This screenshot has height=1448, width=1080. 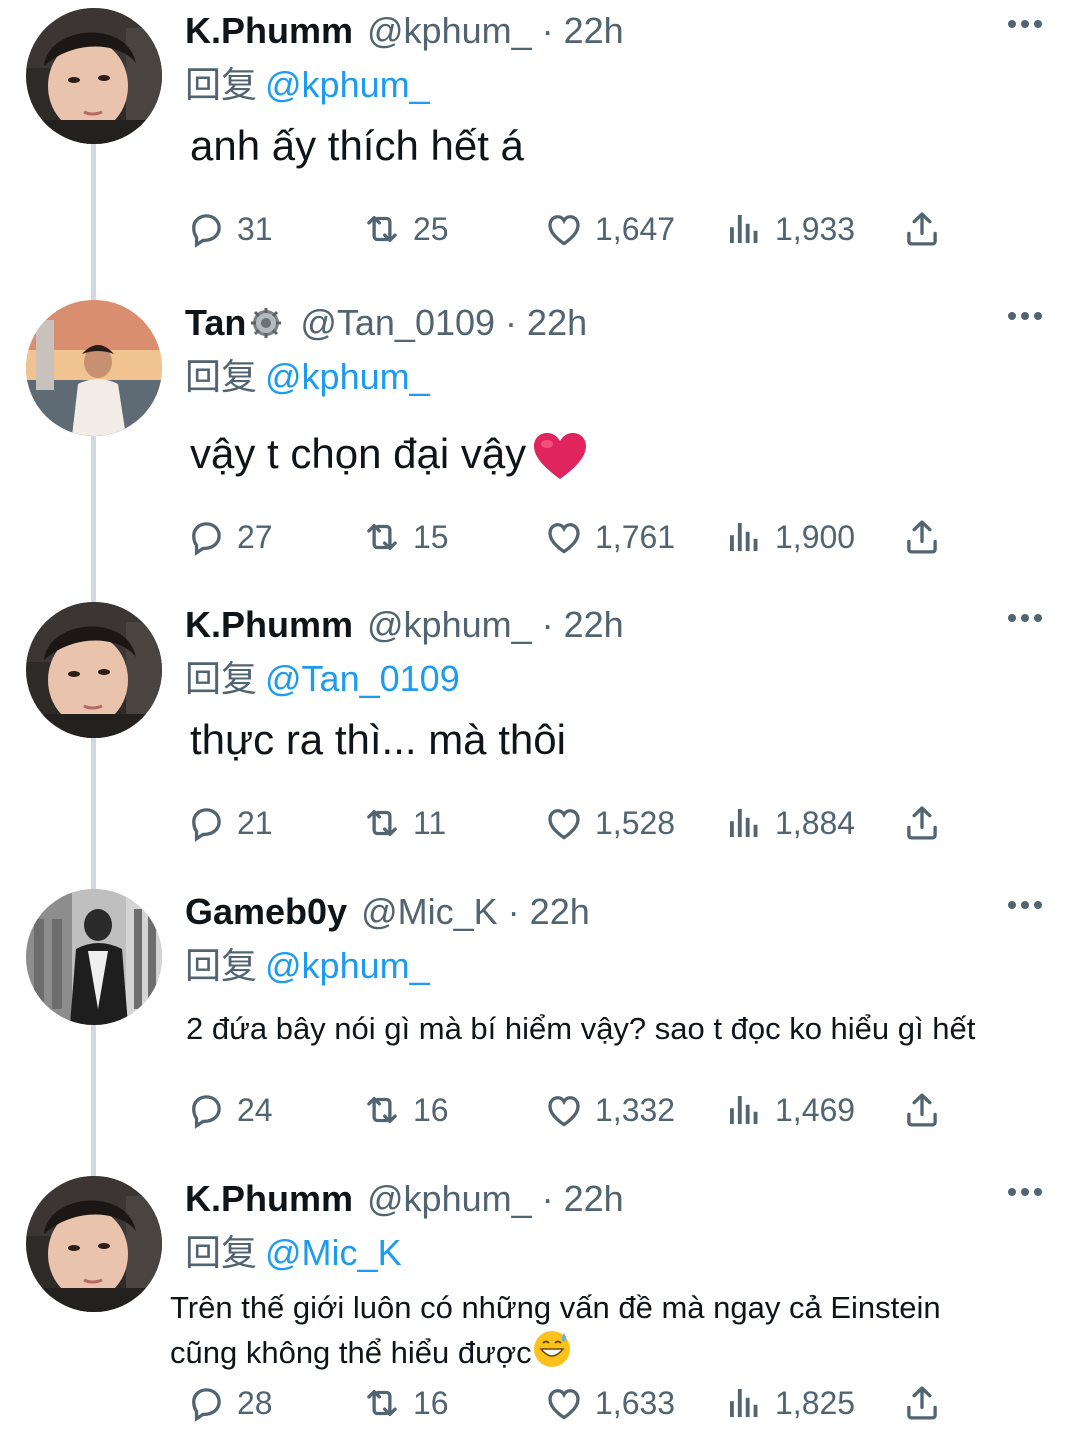 I want to click on views-button: 1,900, so click(x=789, y=537).